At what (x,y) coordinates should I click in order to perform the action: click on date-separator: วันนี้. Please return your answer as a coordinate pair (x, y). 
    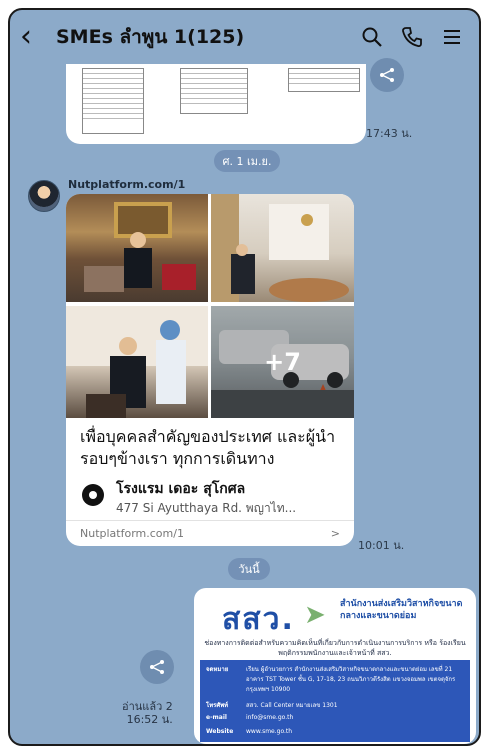
    Looking at the image, I should click on (249, 569).